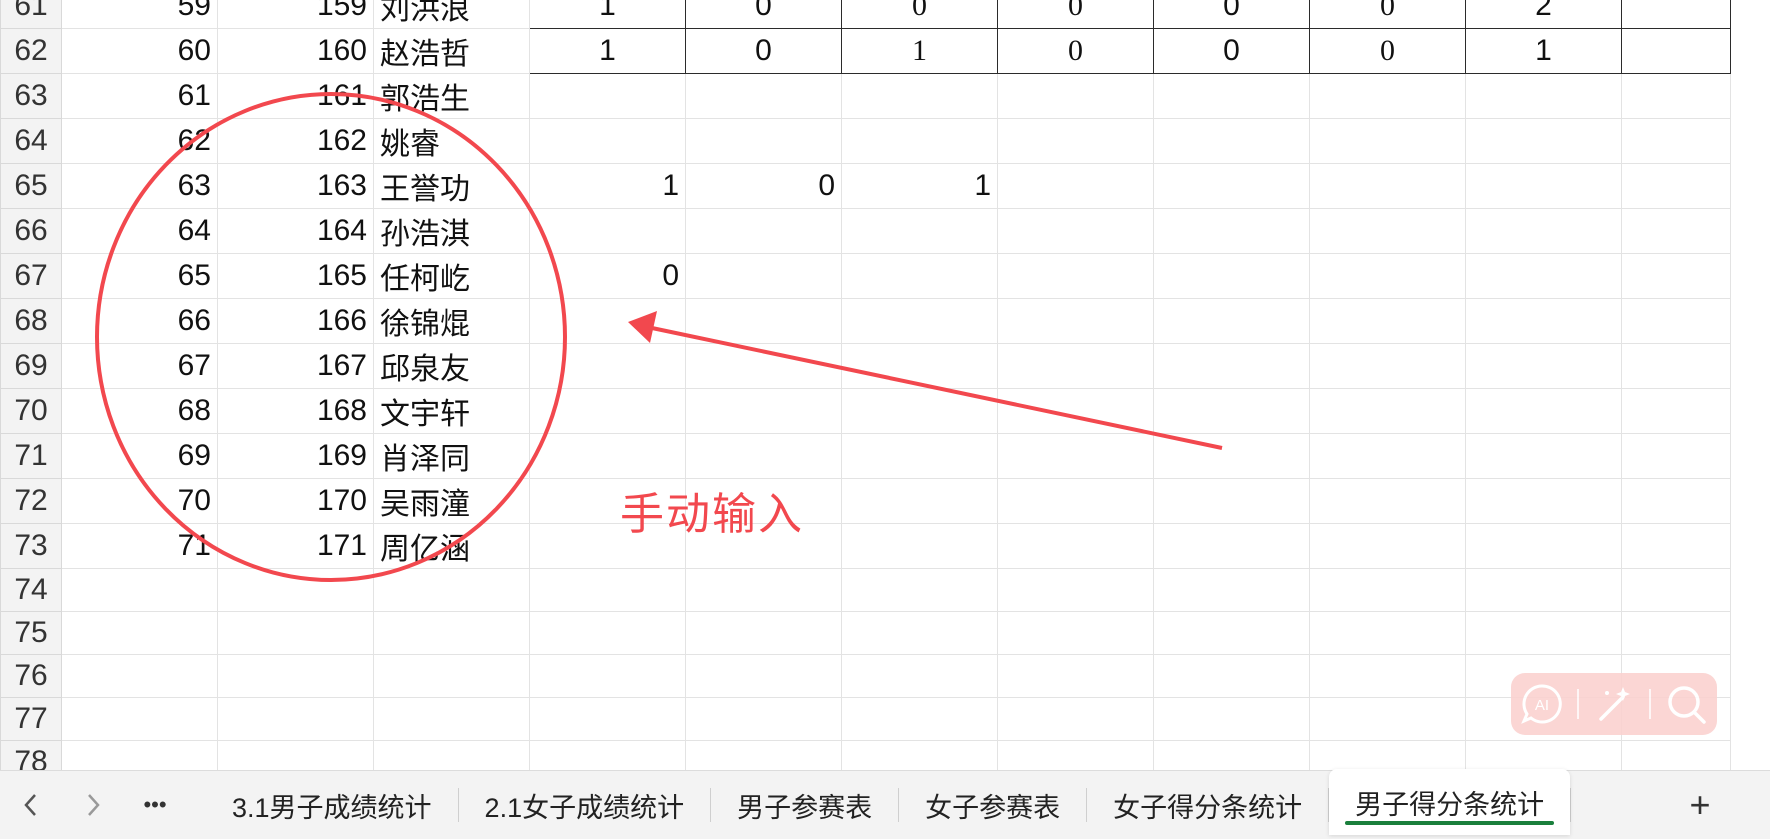 The width and height of the screenshot is (1770, 839). What do you see at coordinates (31, 411) in the screenshot?
I see `row-header: 70` at bounding box center [31, 411].